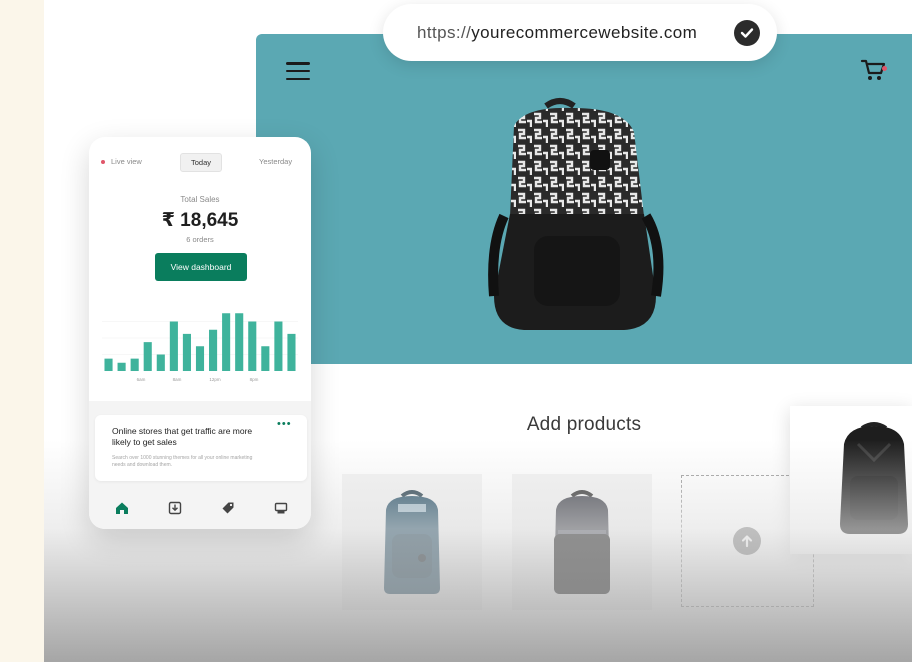 This screenshot has height=662, width=912. What do you see at coordinates (281, 508) in the screenshot?
I see `store-icon` at bounding box center [281, 508].